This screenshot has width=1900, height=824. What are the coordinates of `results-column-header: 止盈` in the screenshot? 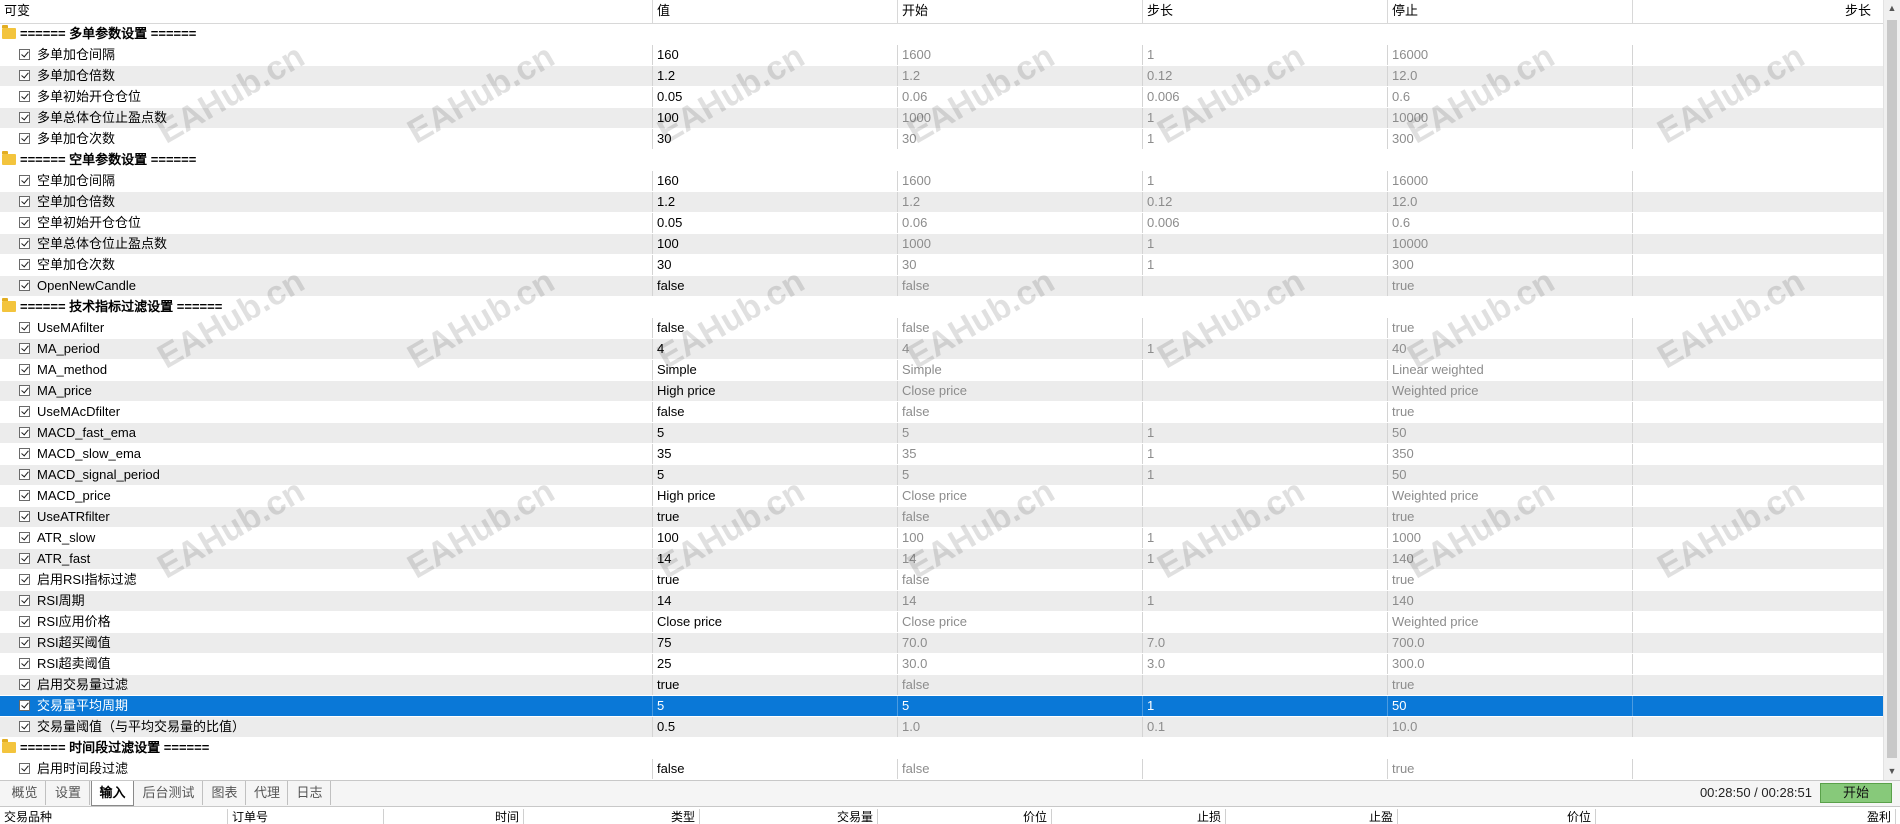 It's located at (1312, 816).